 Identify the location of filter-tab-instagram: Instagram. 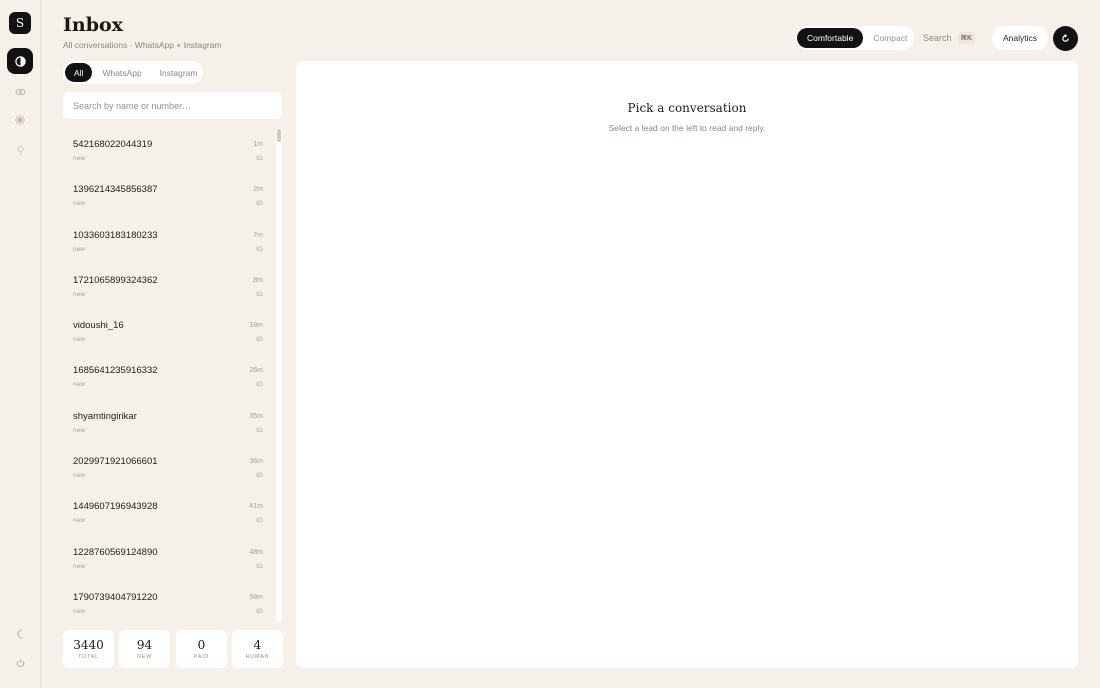
(179, 72).